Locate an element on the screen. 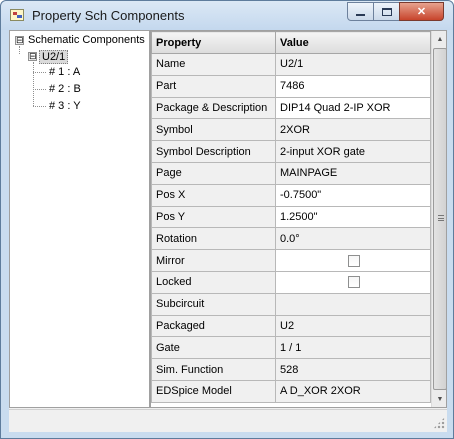 Image resolution: width=454 pixels, height=439 pixels. property-row: Packaged U2 is located at coordinates (291, 326).